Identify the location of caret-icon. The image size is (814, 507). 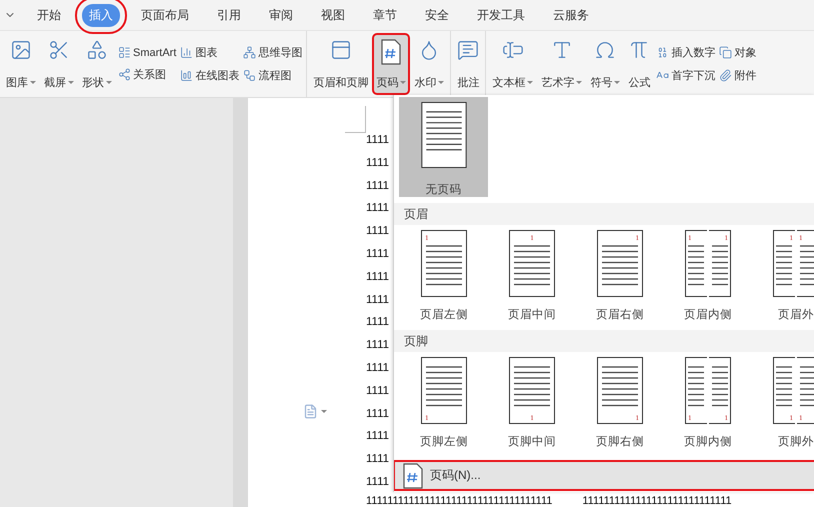
(324, 411).